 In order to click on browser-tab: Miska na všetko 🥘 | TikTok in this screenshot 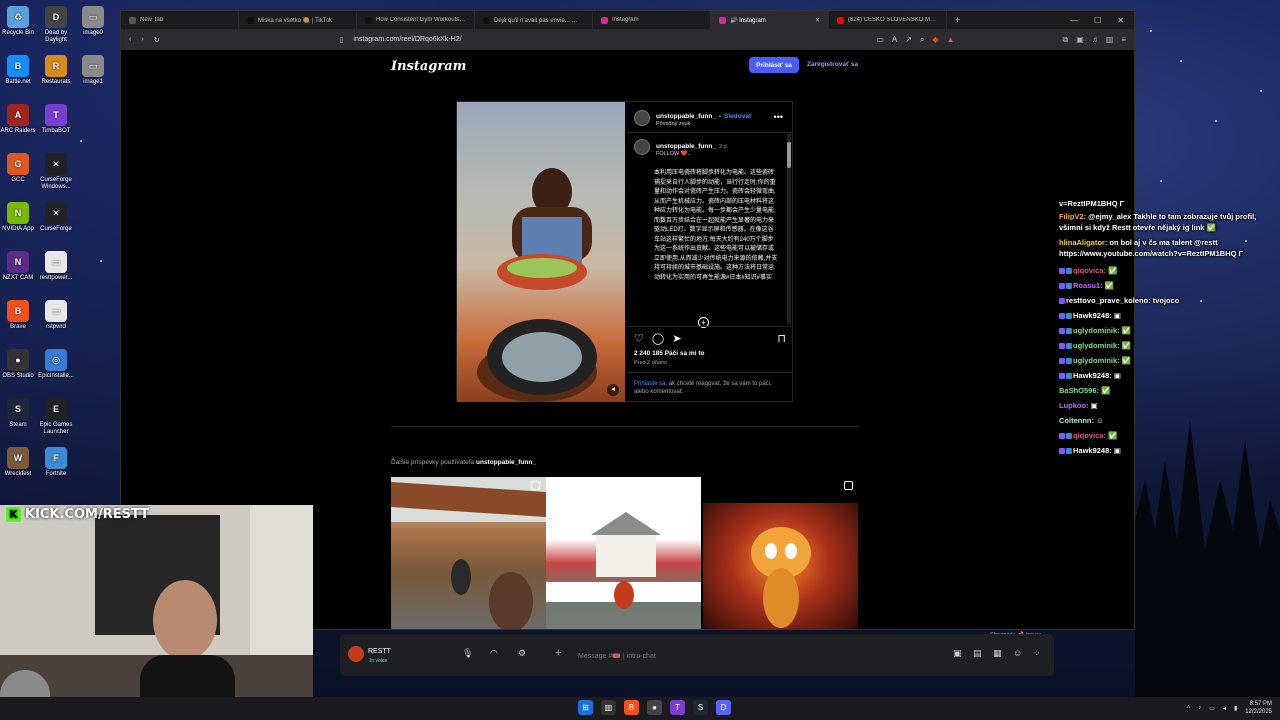, I will do `click(298, 20)`.